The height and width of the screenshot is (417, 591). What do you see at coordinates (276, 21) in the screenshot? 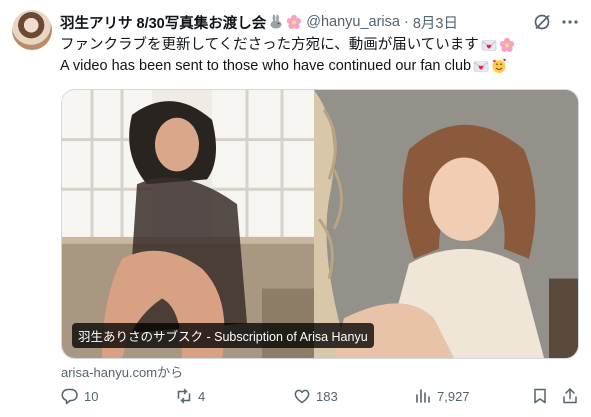
I see `rabbit-emoji-icon` at bounding box center [276, 21].